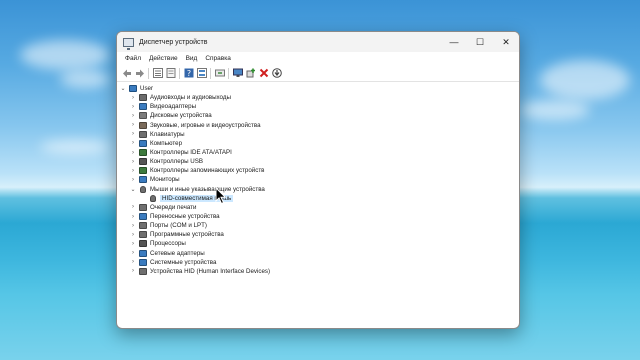 This screenshot has height=360, width=640. I want to click on tree-item-label: Контроллеры IDE ATA/ATAPI, so click(191, 153).